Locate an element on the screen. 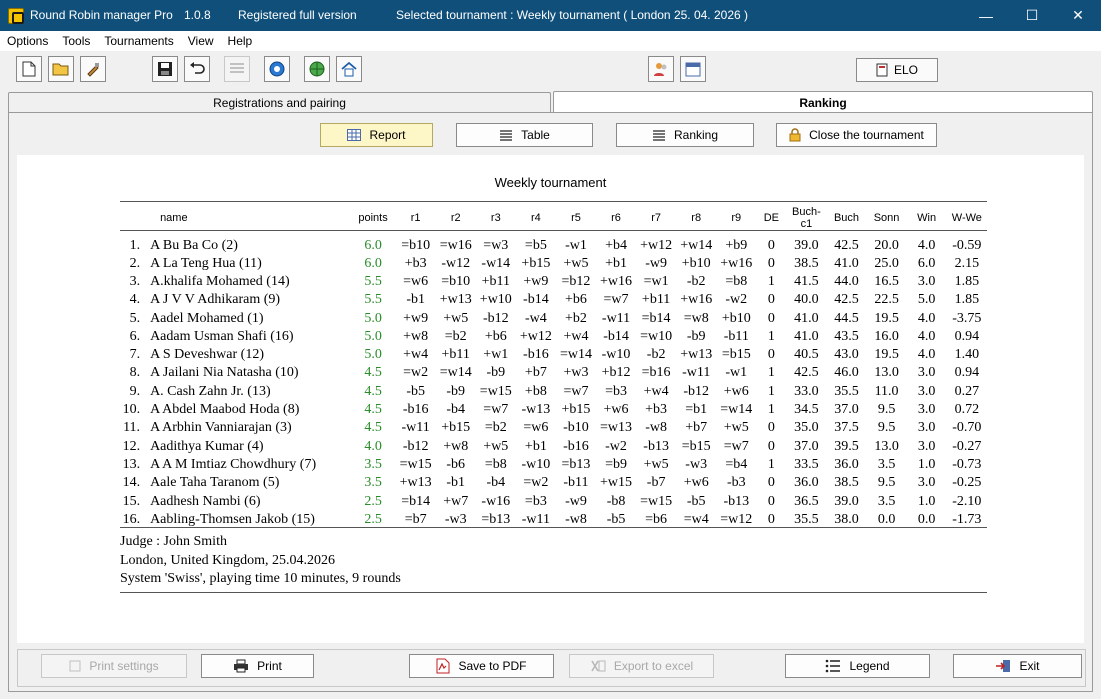 The height and width of the screenshot is (699, 1101). players-button is located at coordinates (661, 69).